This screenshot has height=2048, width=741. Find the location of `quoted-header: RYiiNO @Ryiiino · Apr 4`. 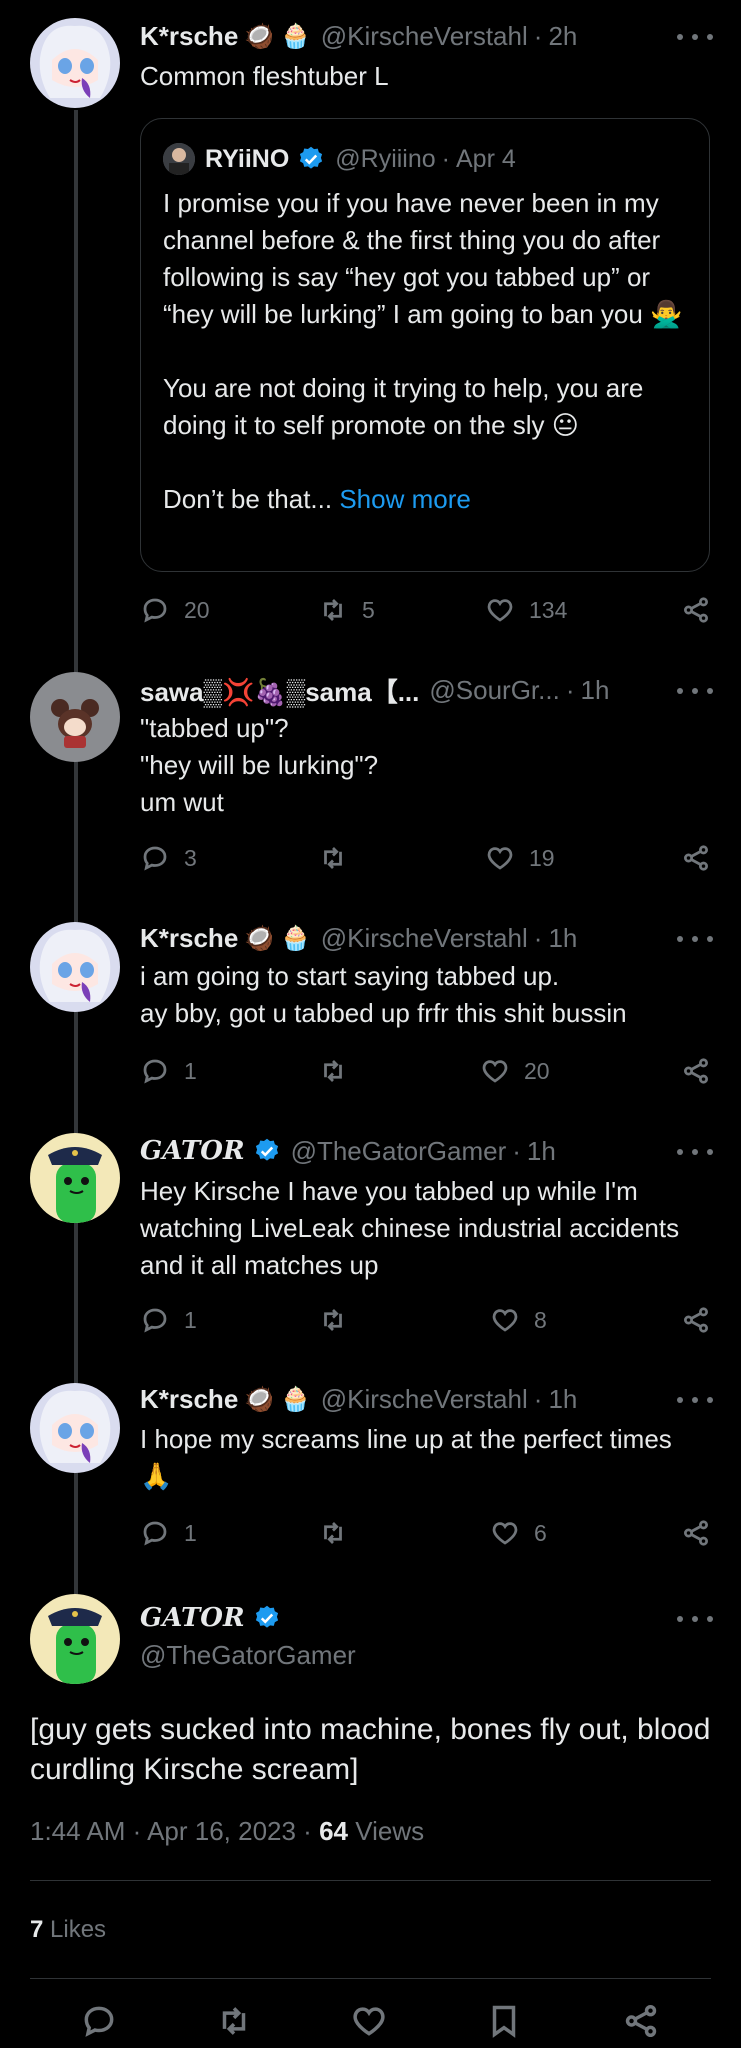

quoted-header: RYiiNO @Ryiiino · Apr 4 is located at coordinates (339, 159).